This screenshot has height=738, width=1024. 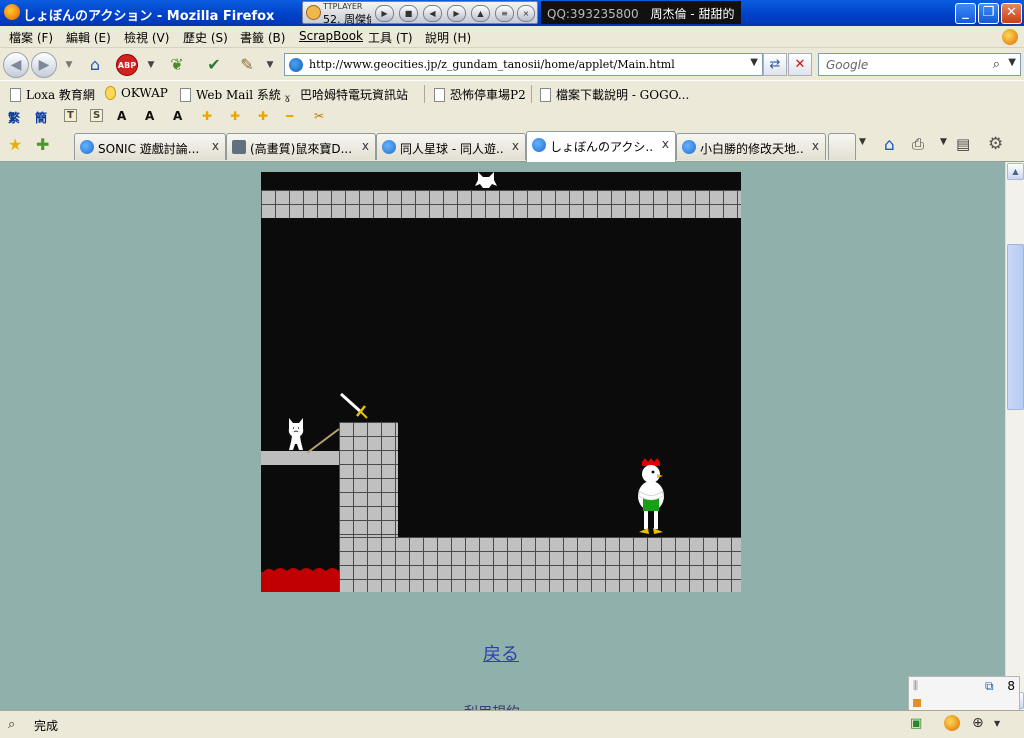 I want to click on search-box: Google ⌕ ▼, so click(x=919, y=64).